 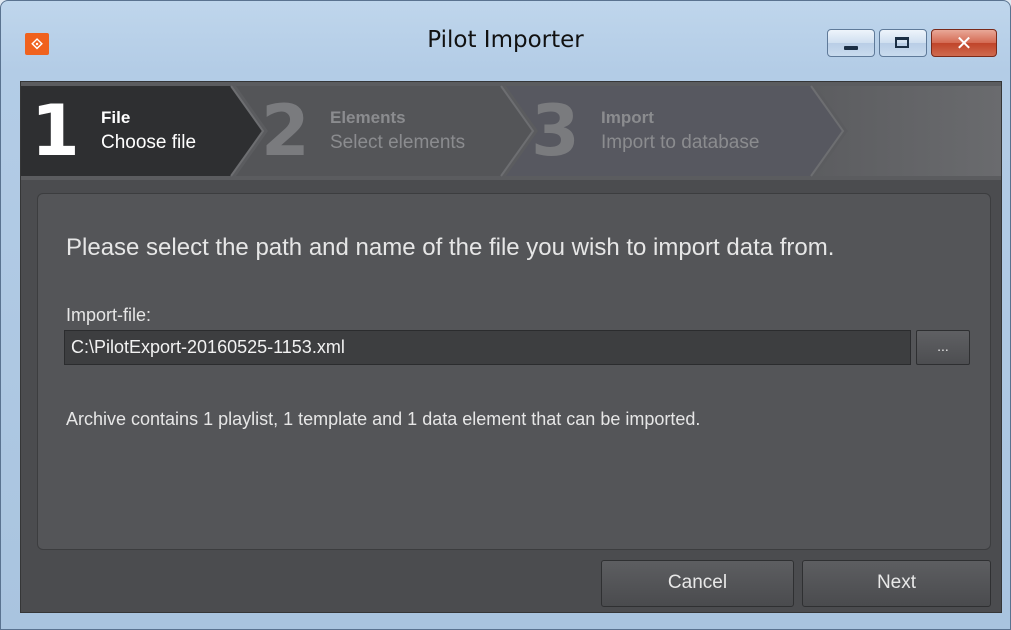 I want to click on minimize-button, so click(x=851, y=43).